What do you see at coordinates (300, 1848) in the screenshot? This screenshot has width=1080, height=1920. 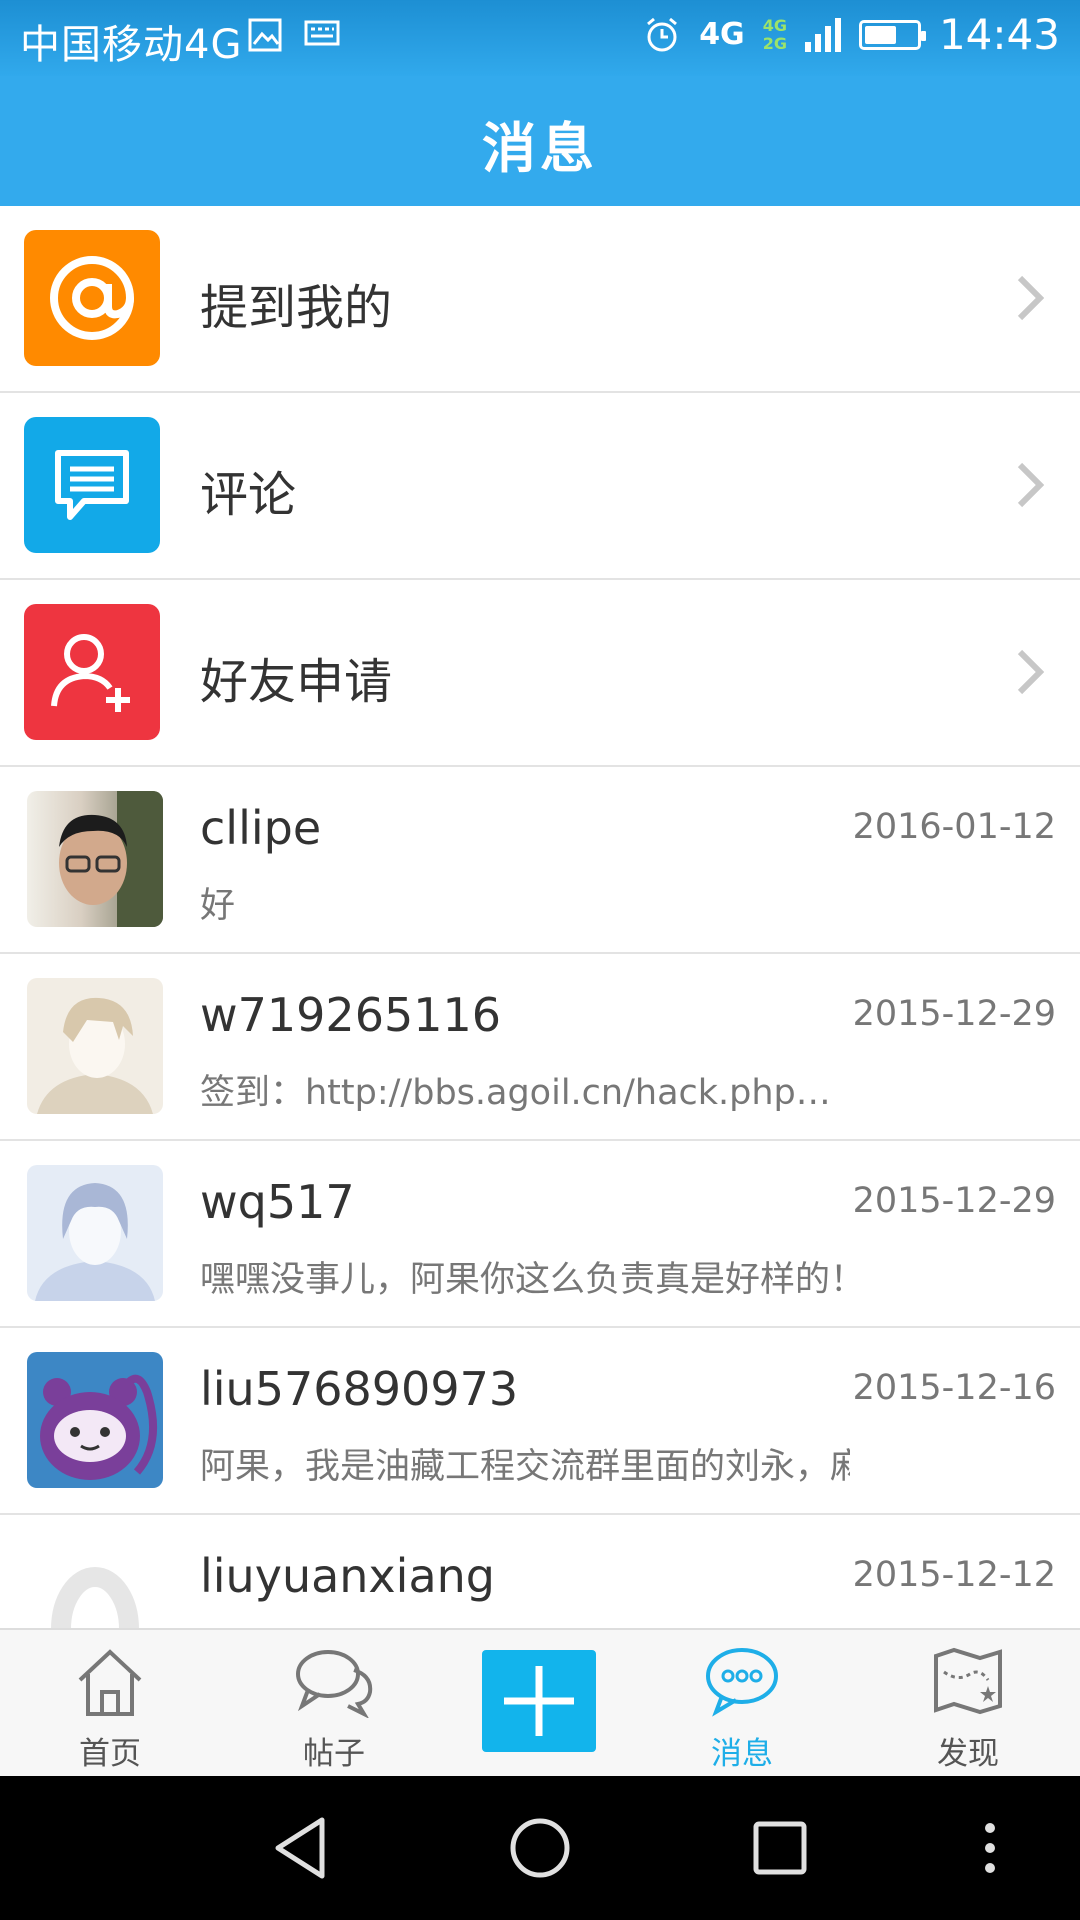 I see `back-icon` at bounding box center [300, 1848].